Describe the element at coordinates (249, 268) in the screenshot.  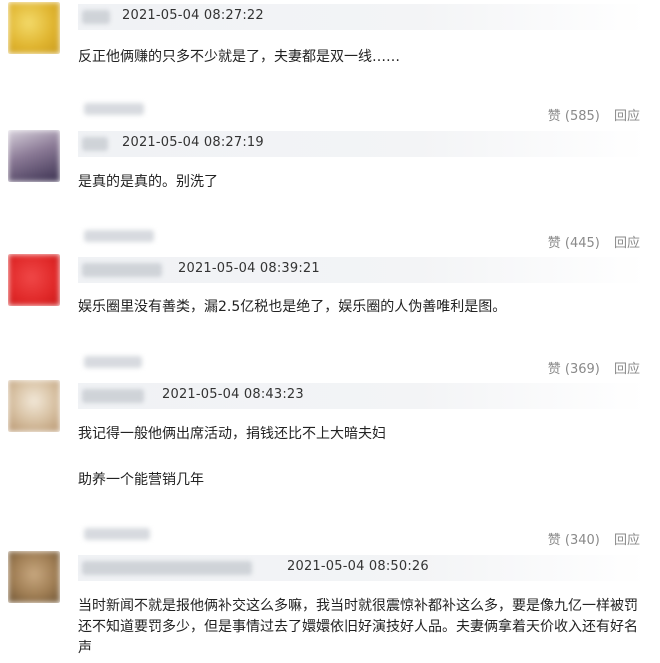
I see `timestamp: 2021-05-04 08:39:21` at that location.